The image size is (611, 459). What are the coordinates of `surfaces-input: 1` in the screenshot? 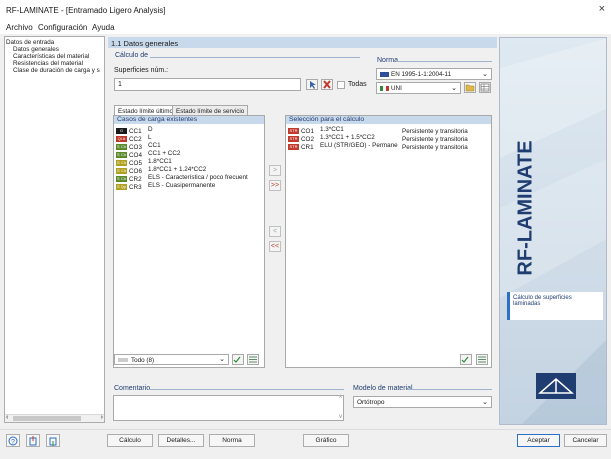 It's located at (207, 84).